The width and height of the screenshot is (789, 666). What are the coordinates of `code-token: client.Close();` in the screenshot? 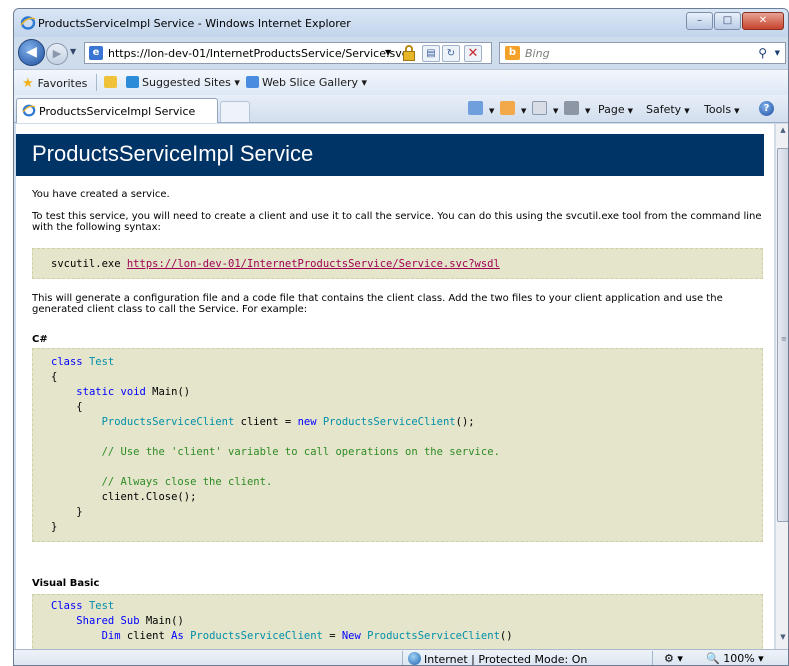 It's located at (149, 497).